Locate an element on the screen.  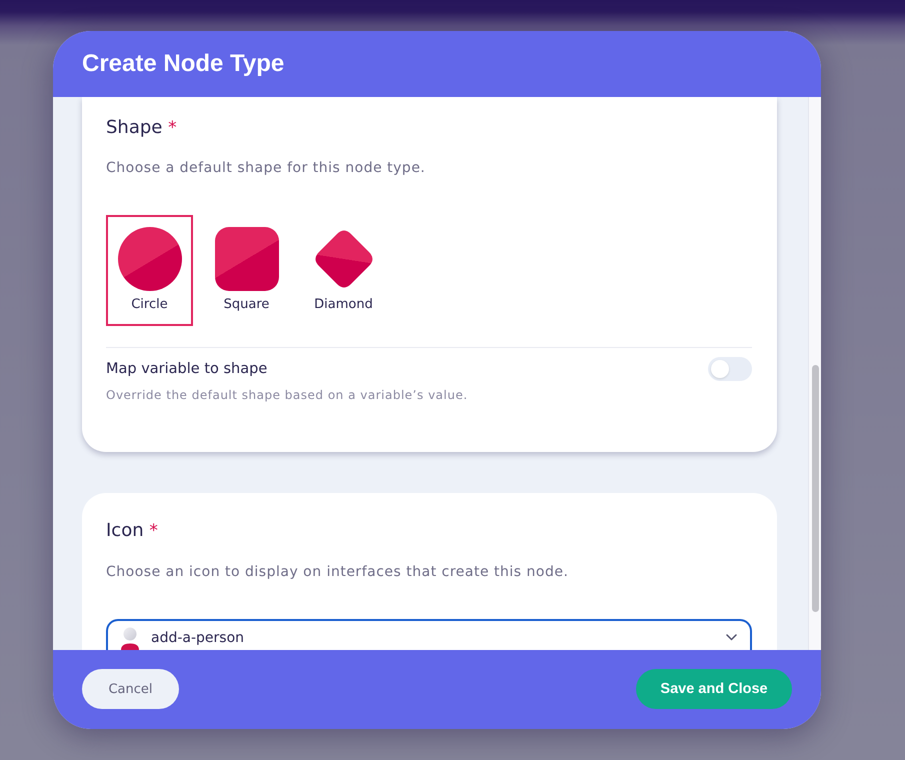
shape-option: Diamond is located at coordinates (343, 270).